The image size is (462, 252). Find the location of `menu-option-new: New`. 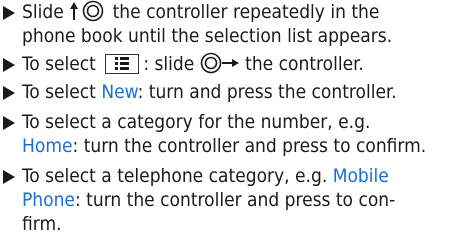

menu-option-new: New is located at coordinates (119, 92).